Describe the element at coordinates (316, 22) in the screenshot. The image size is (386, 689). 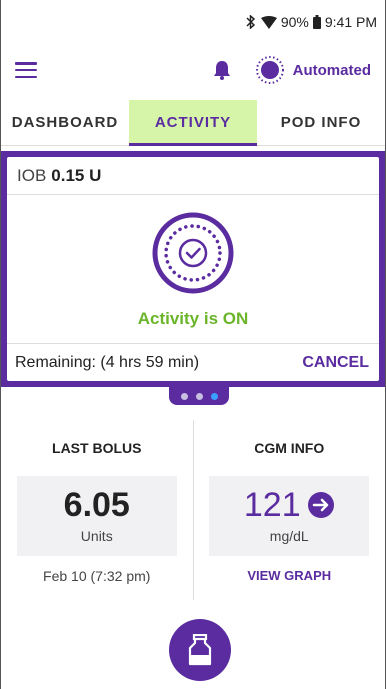
I see `battery-icon` at that location.